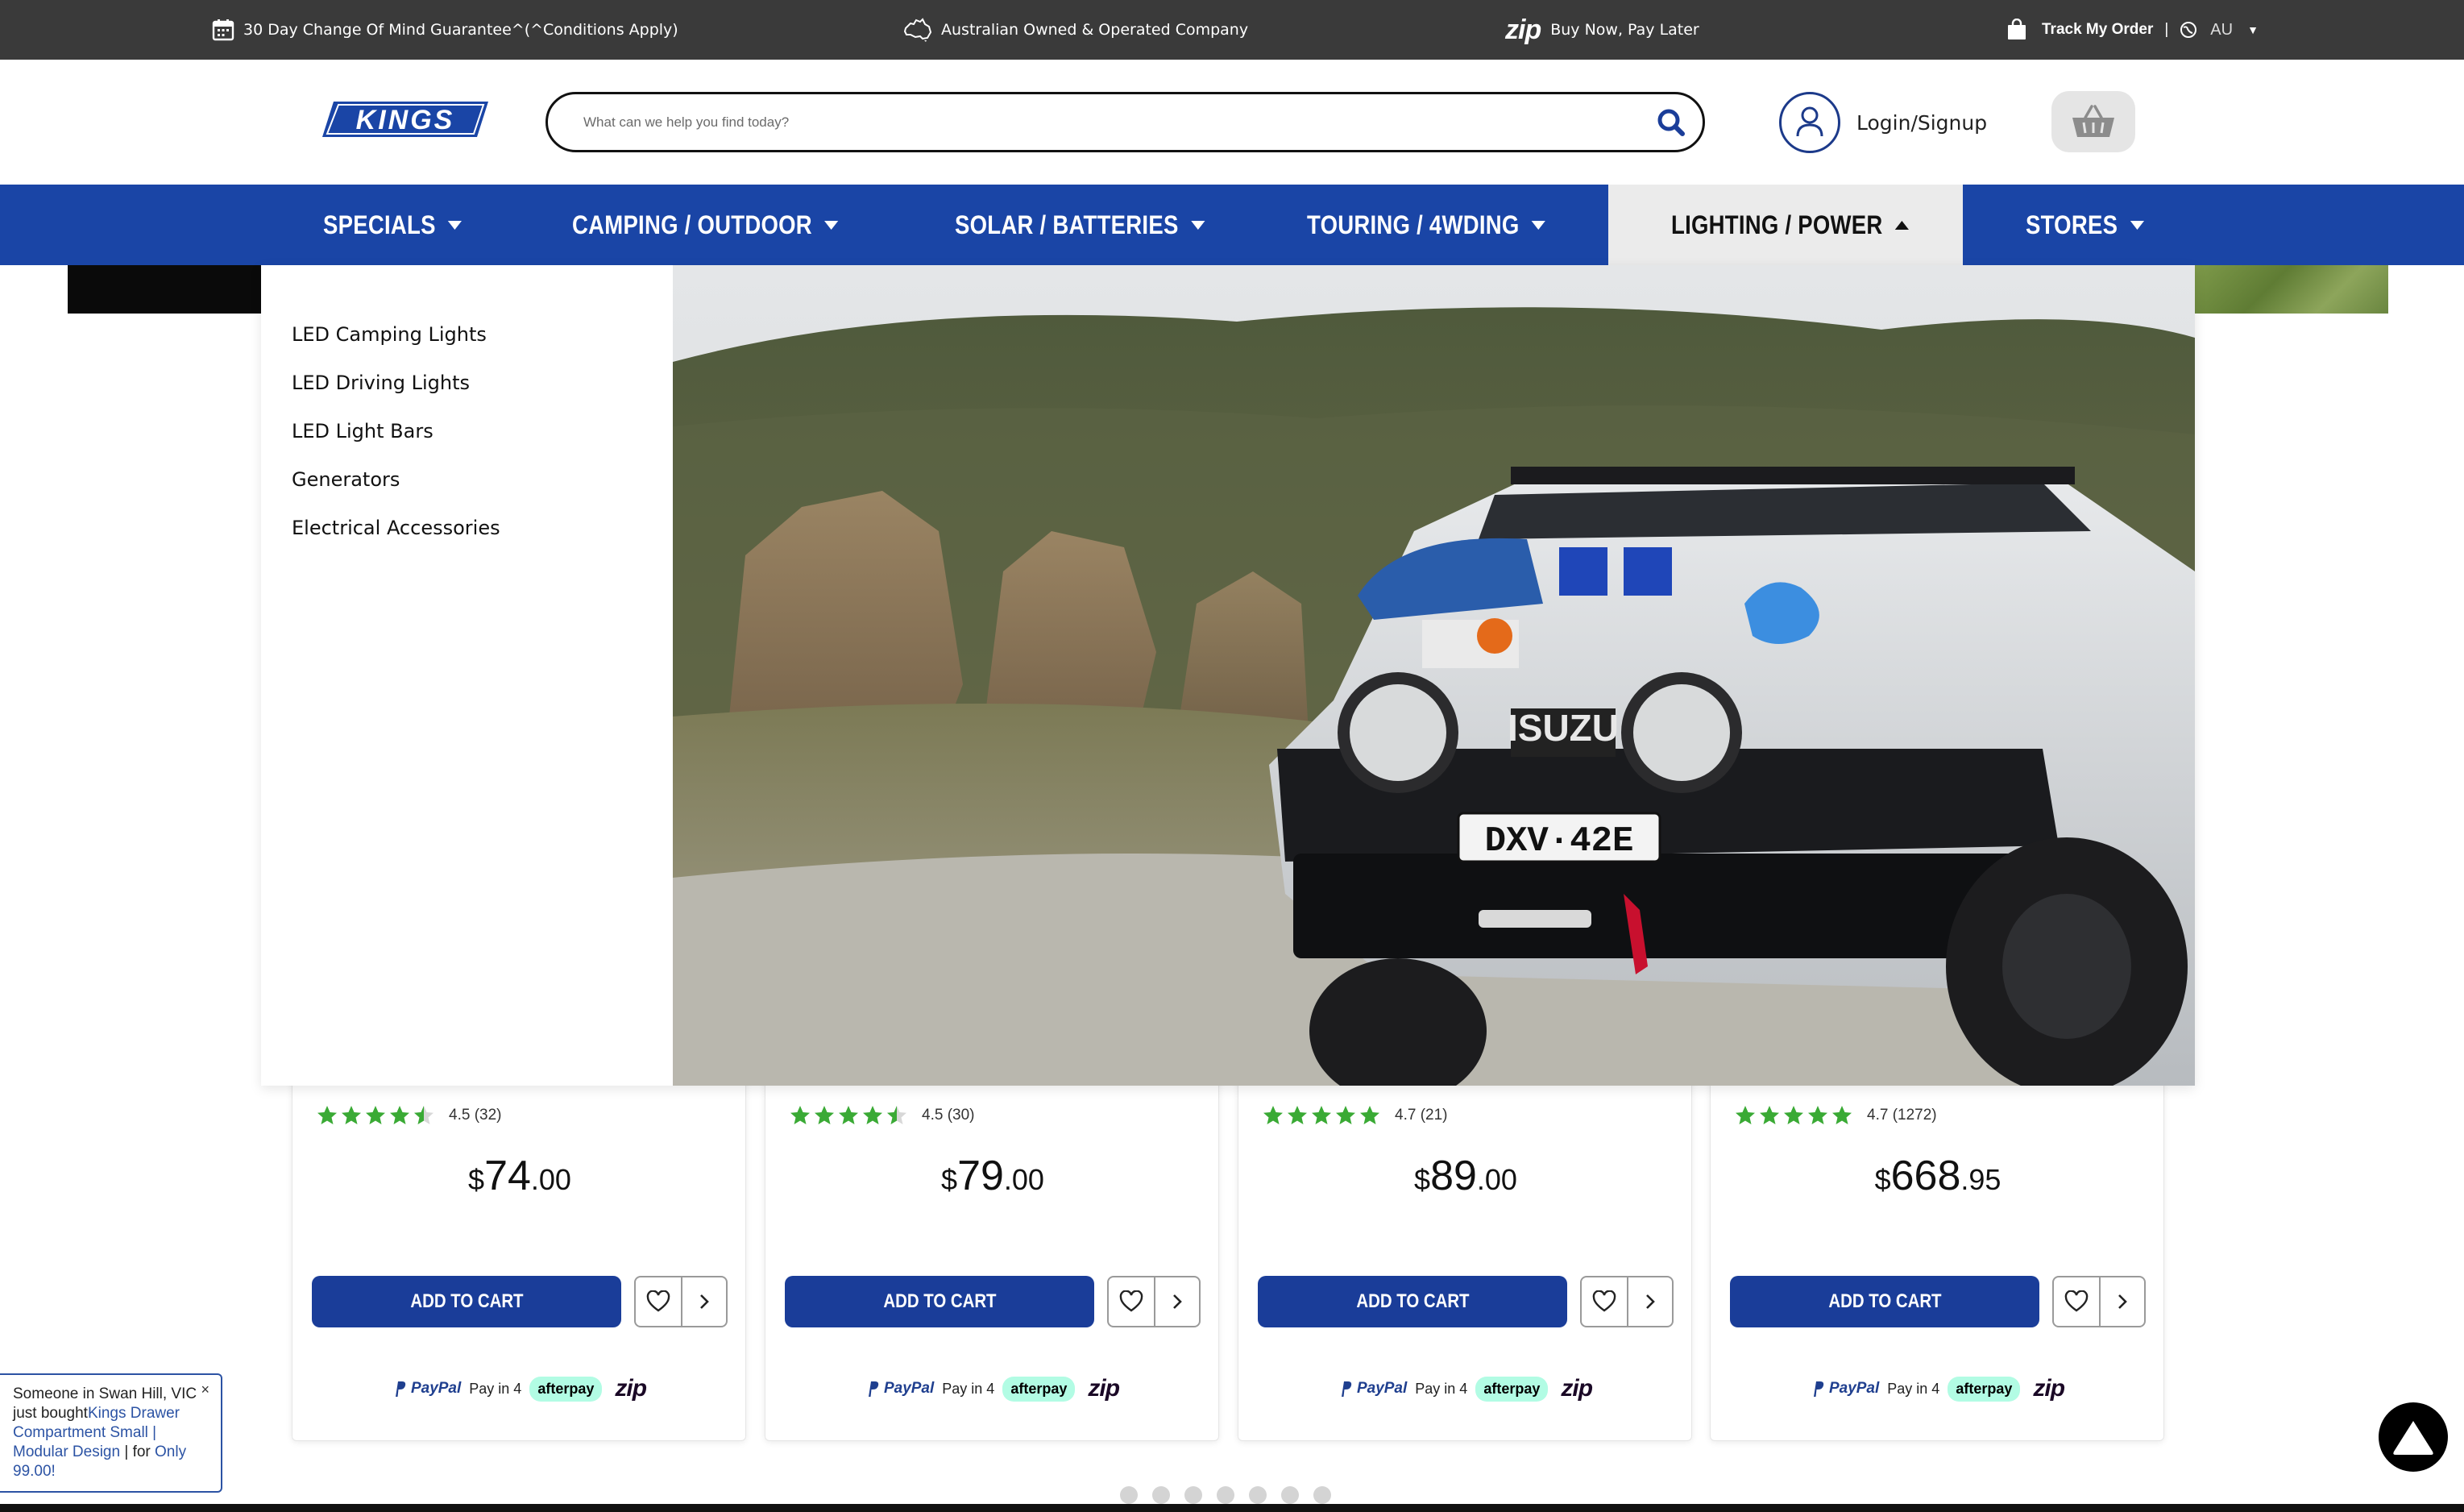 The height and width of the screenshot is (1512, 2464). I want to click on site-header: KINGS Login/Signup, so click(1232, 122).